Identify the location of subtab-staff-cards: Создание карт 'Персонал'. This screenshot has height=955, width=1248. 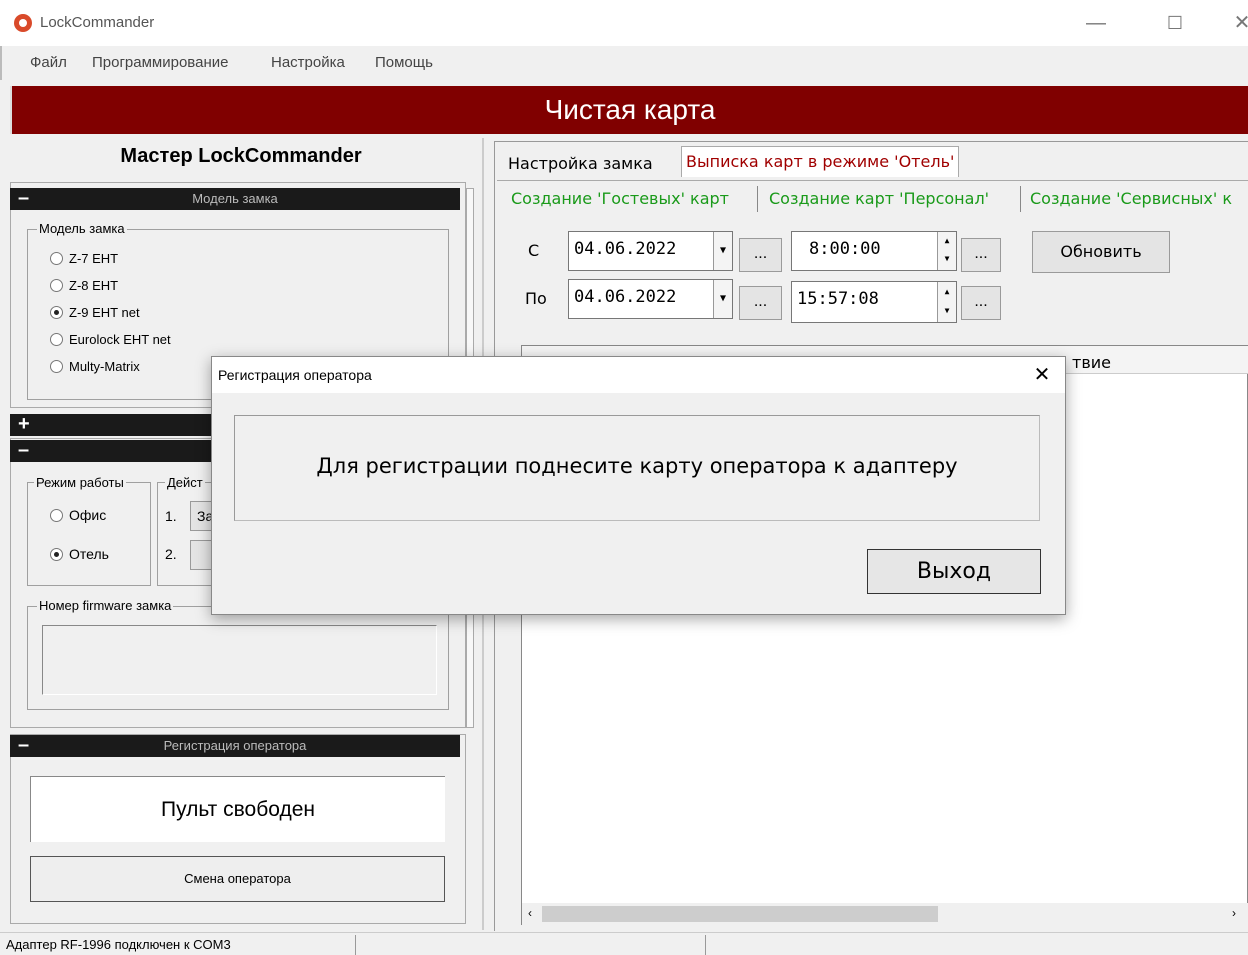
(879, 199).